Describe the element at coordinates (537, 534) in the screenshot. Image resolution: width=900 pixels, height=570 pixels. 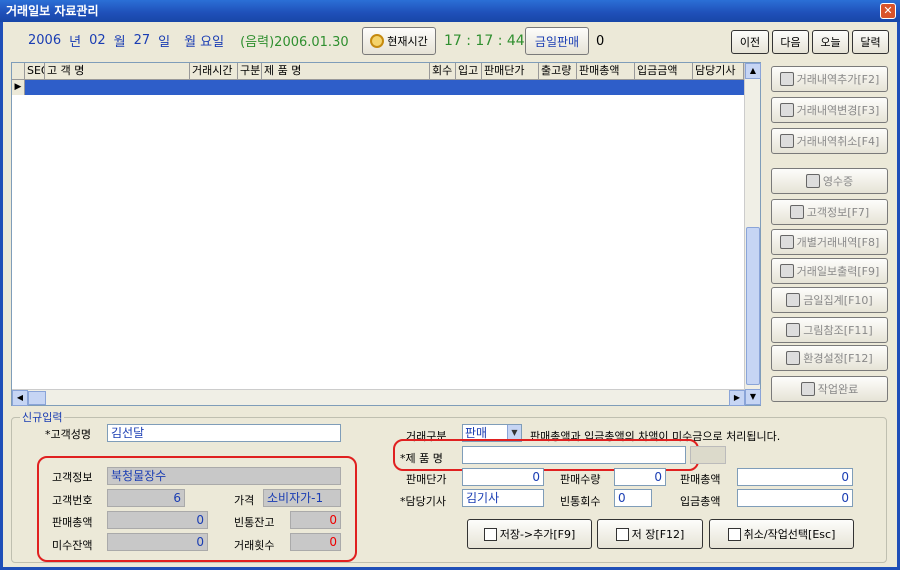
I see `save-and-add-label: 저장->추가[F9]` at that location.